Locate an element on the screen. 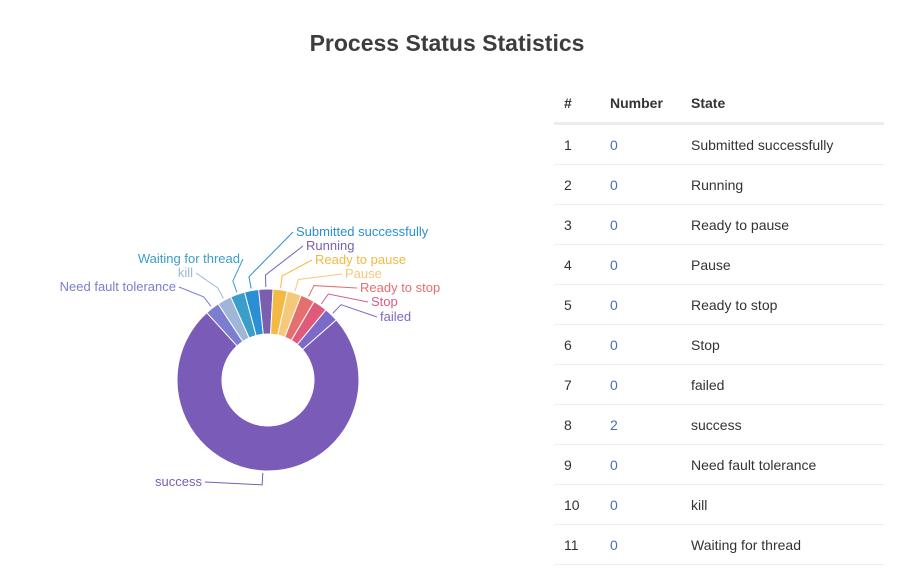 This screenshot has height=575, width=904. leader-line-submitted-successfully is located at coordinates (271, 260).